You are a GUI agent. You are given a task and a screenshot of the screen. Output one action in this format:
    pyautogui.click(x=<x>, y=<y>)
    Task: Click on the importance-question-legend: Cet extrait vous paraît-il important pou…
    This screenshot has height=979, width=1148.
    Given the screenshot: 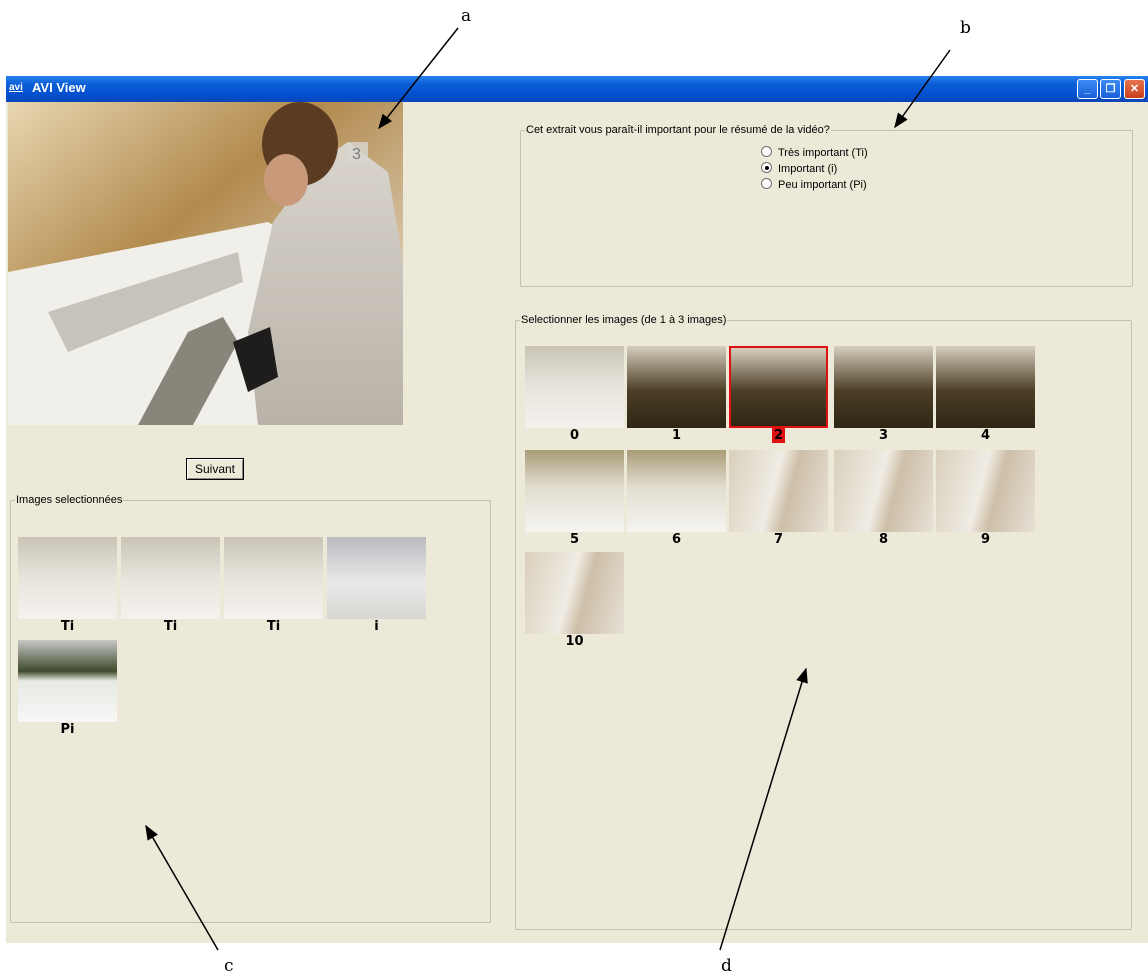 What is the action you would take?
    pyautogui.click(x=678, y=130)
    